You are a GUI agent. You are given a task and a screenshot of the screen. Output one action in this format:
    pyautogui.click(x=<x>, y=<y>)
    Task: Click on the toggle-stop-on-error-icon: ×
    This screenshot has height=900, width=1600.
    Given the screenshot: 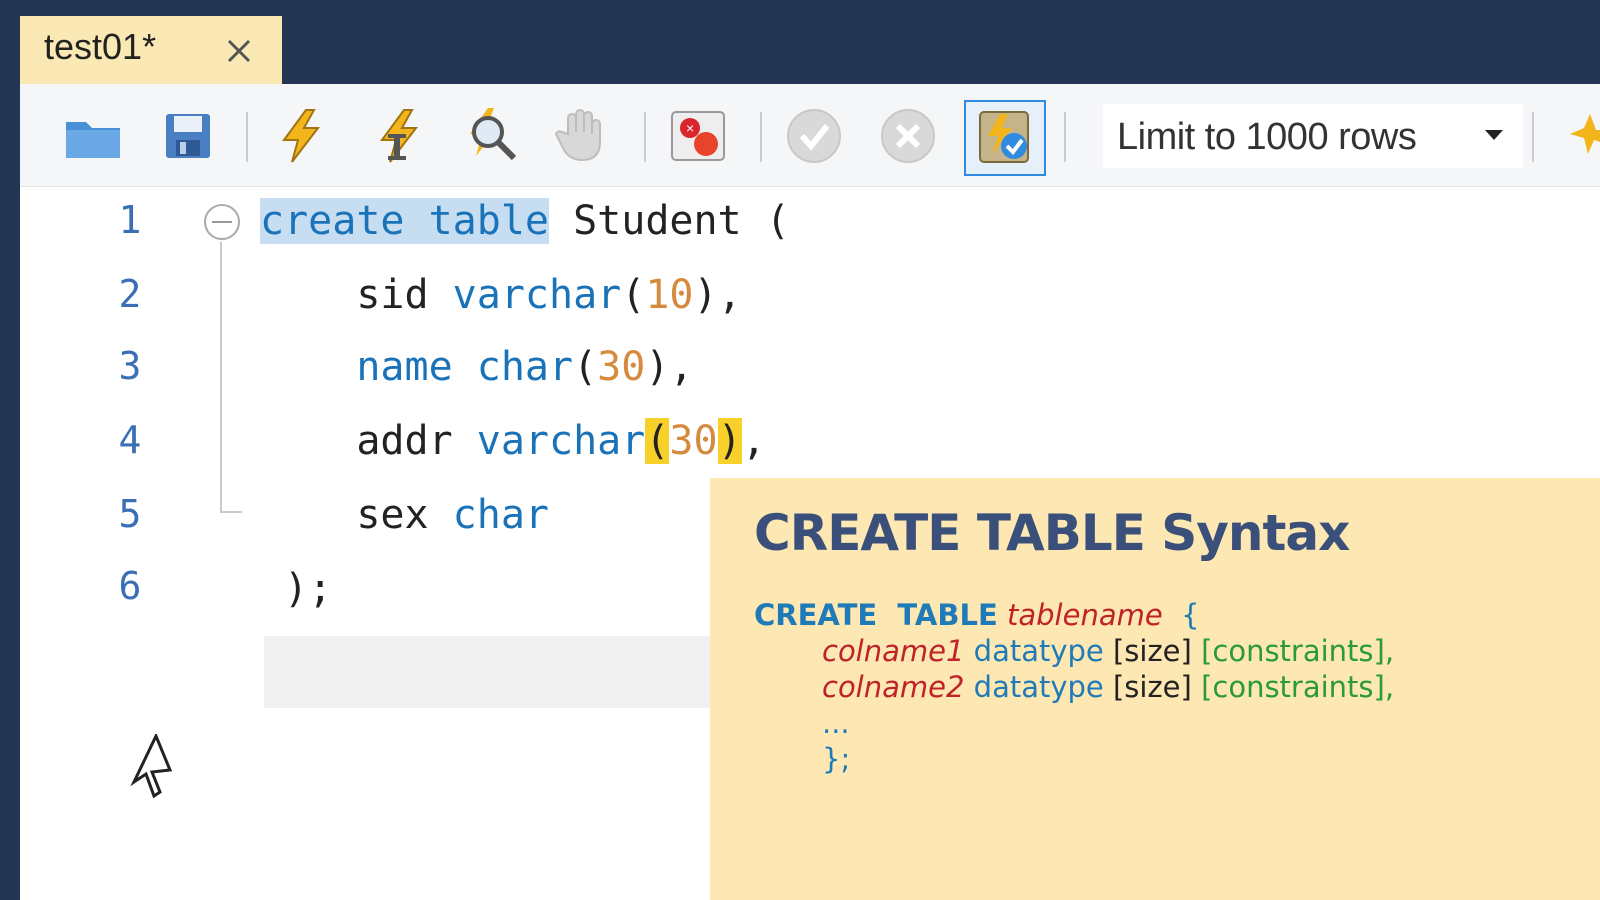 What is the action you would take?
    pyautogui.click(x=698, y=136)
    